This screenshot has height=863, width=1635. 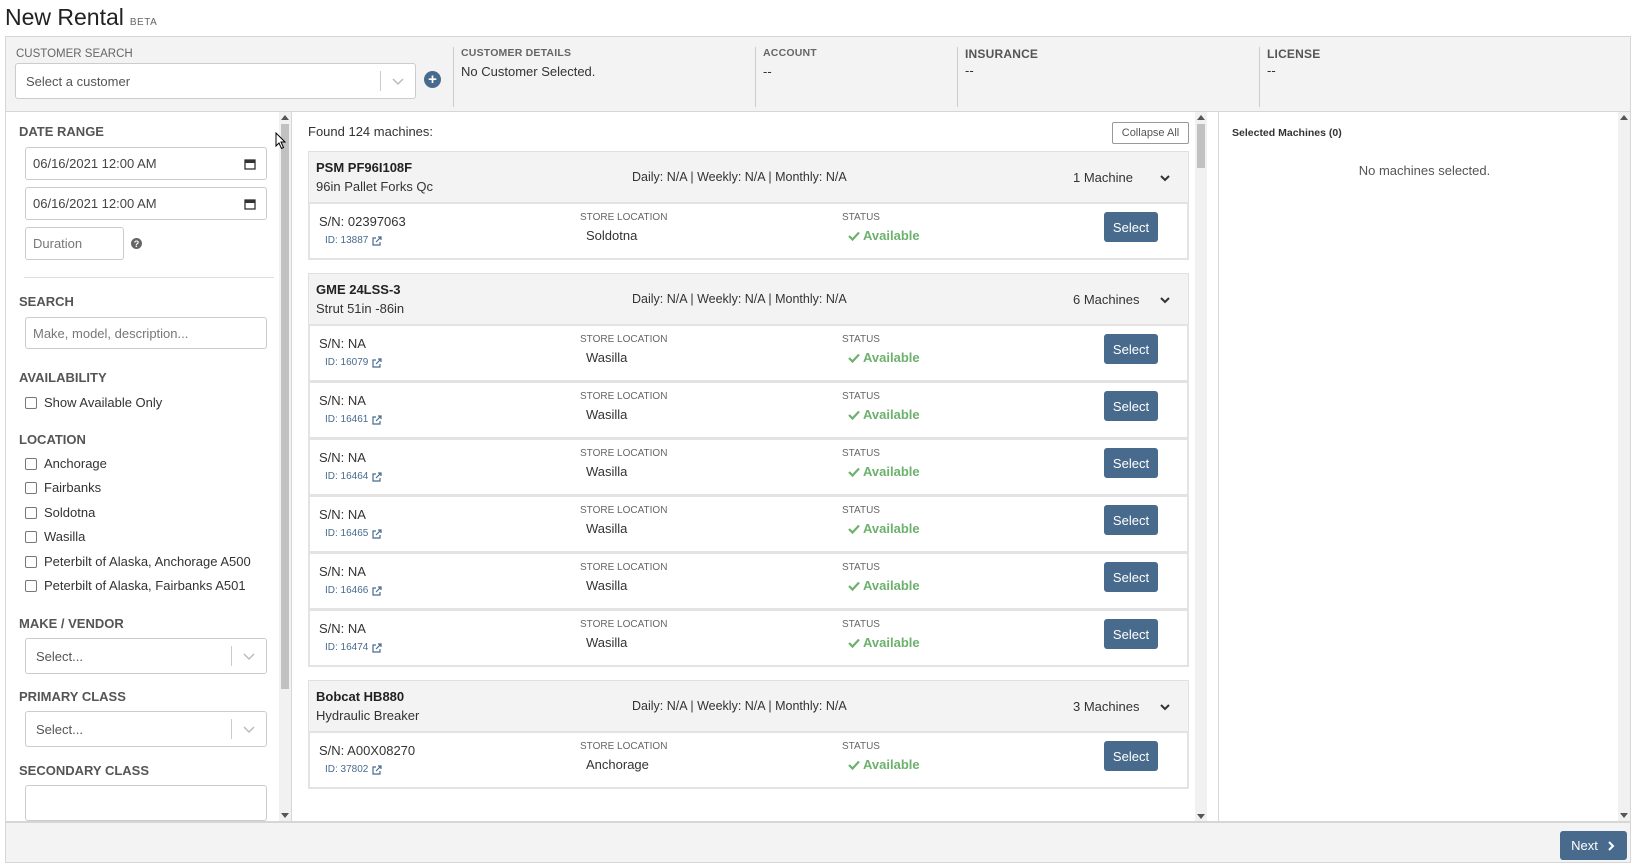 What do you see at coordinates (60, 512) in the screenshot?
I see `location-checkbox: Soldotna` at bounding box center [60, 512].